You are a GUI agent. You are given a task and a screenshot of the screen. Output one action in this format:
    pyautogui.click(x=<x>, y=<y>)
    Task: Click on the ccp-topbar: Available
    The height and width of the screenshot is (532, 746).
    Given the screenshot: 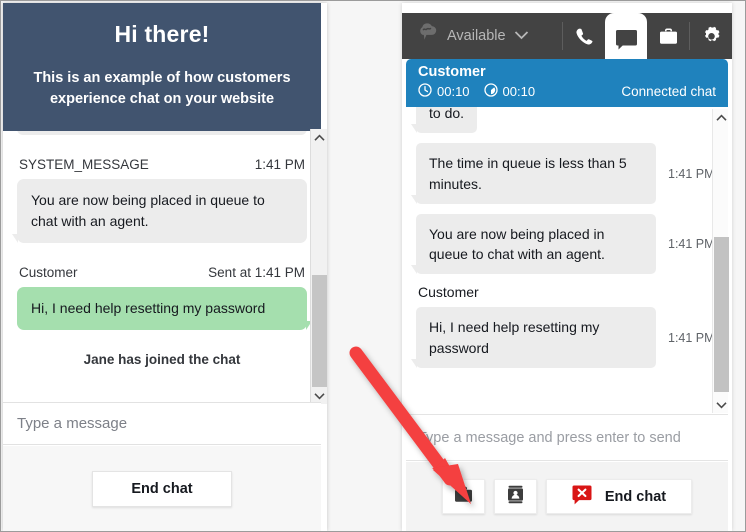 What is the action you would take?
    pyautogui.click(x=567, y=36)
    